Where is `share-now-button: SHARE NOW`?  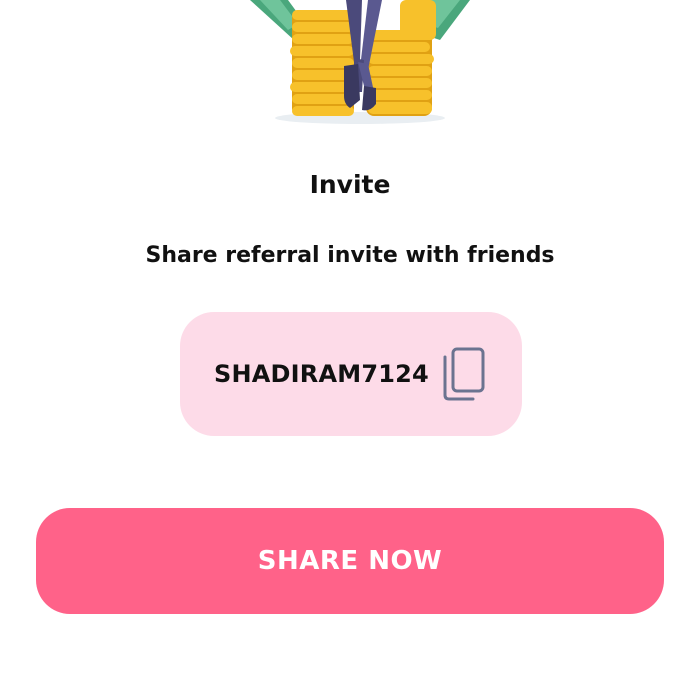
share-now-button: SHARE NOW is located at coordinates (350, 561).